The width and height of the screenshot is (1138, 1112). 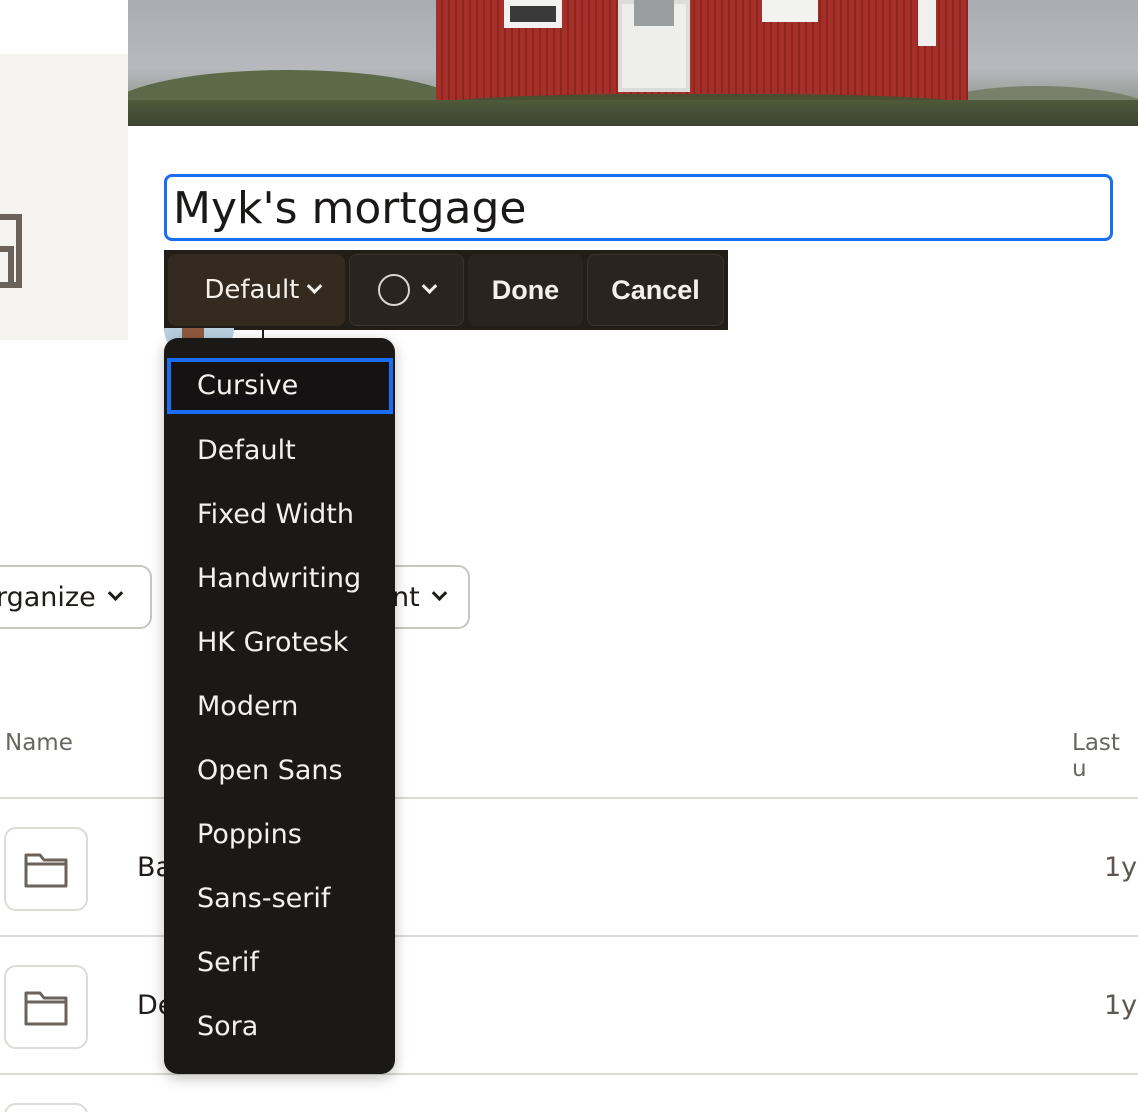 I want to click on column-header-name: Name, so click(x=39, y=743).